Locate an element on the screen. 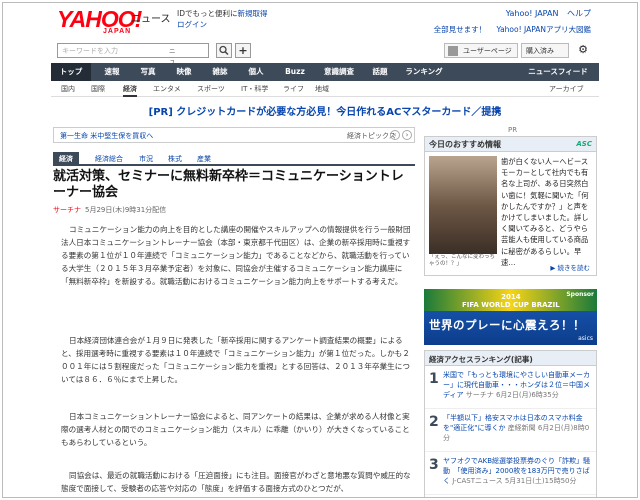  tab-stocks: 株式 is located at coordinates (175, 159).